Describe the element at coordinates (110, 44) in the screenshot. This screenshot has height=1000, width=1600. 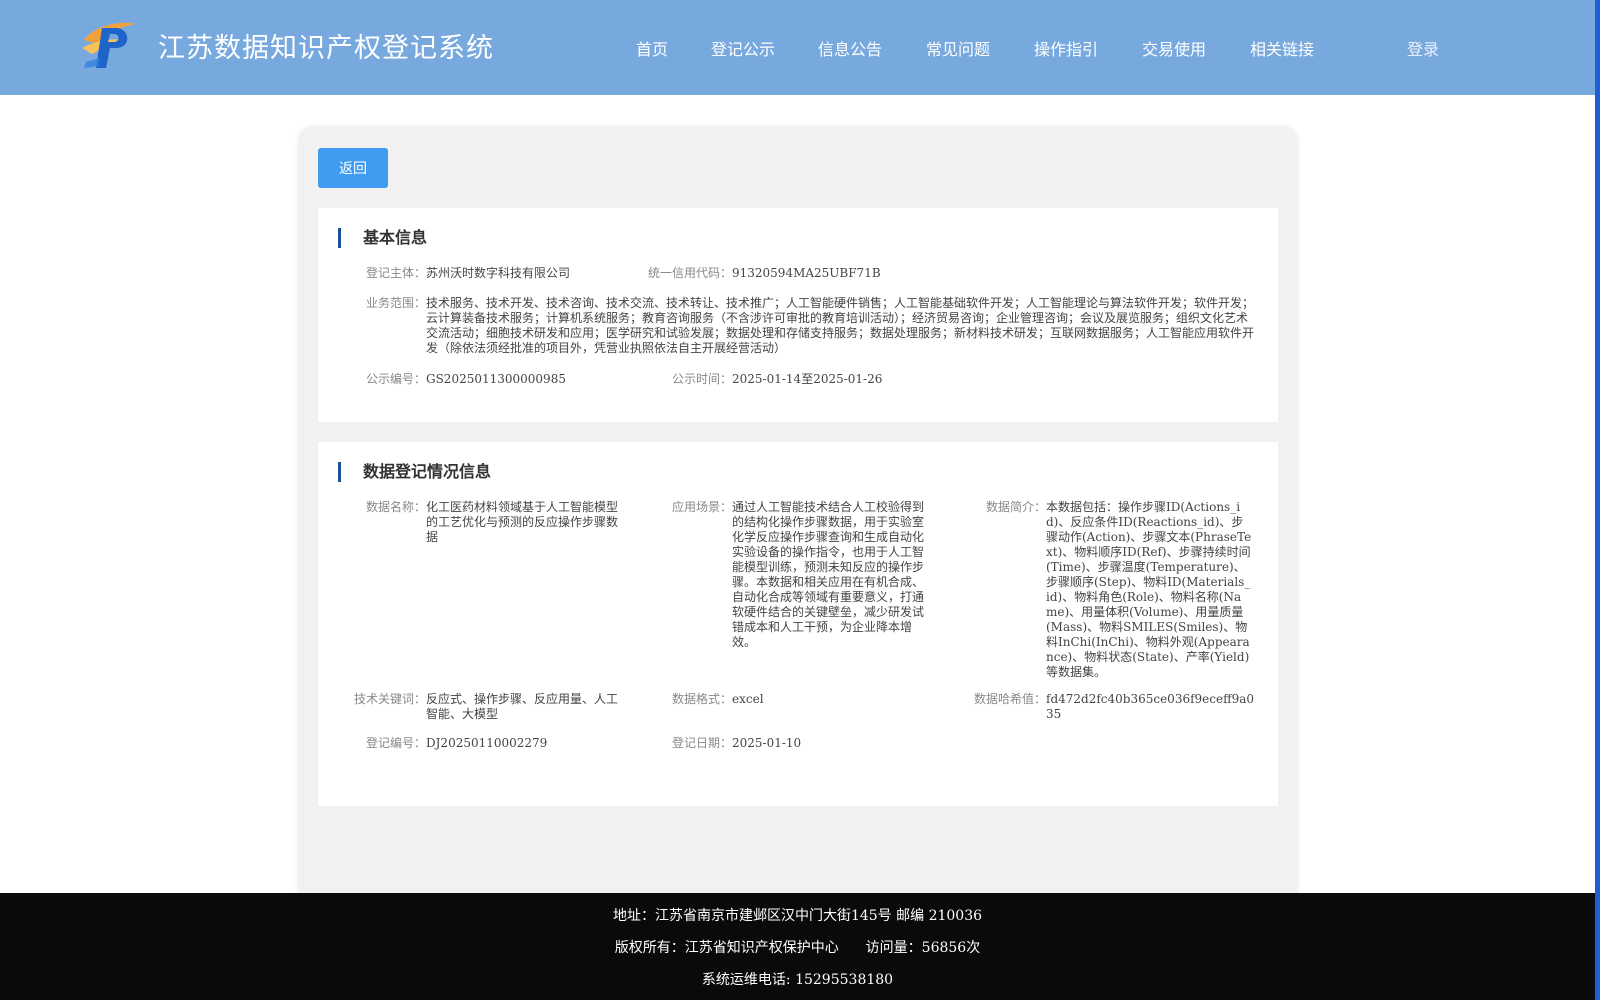
I see `site-logo-icon` at that location.